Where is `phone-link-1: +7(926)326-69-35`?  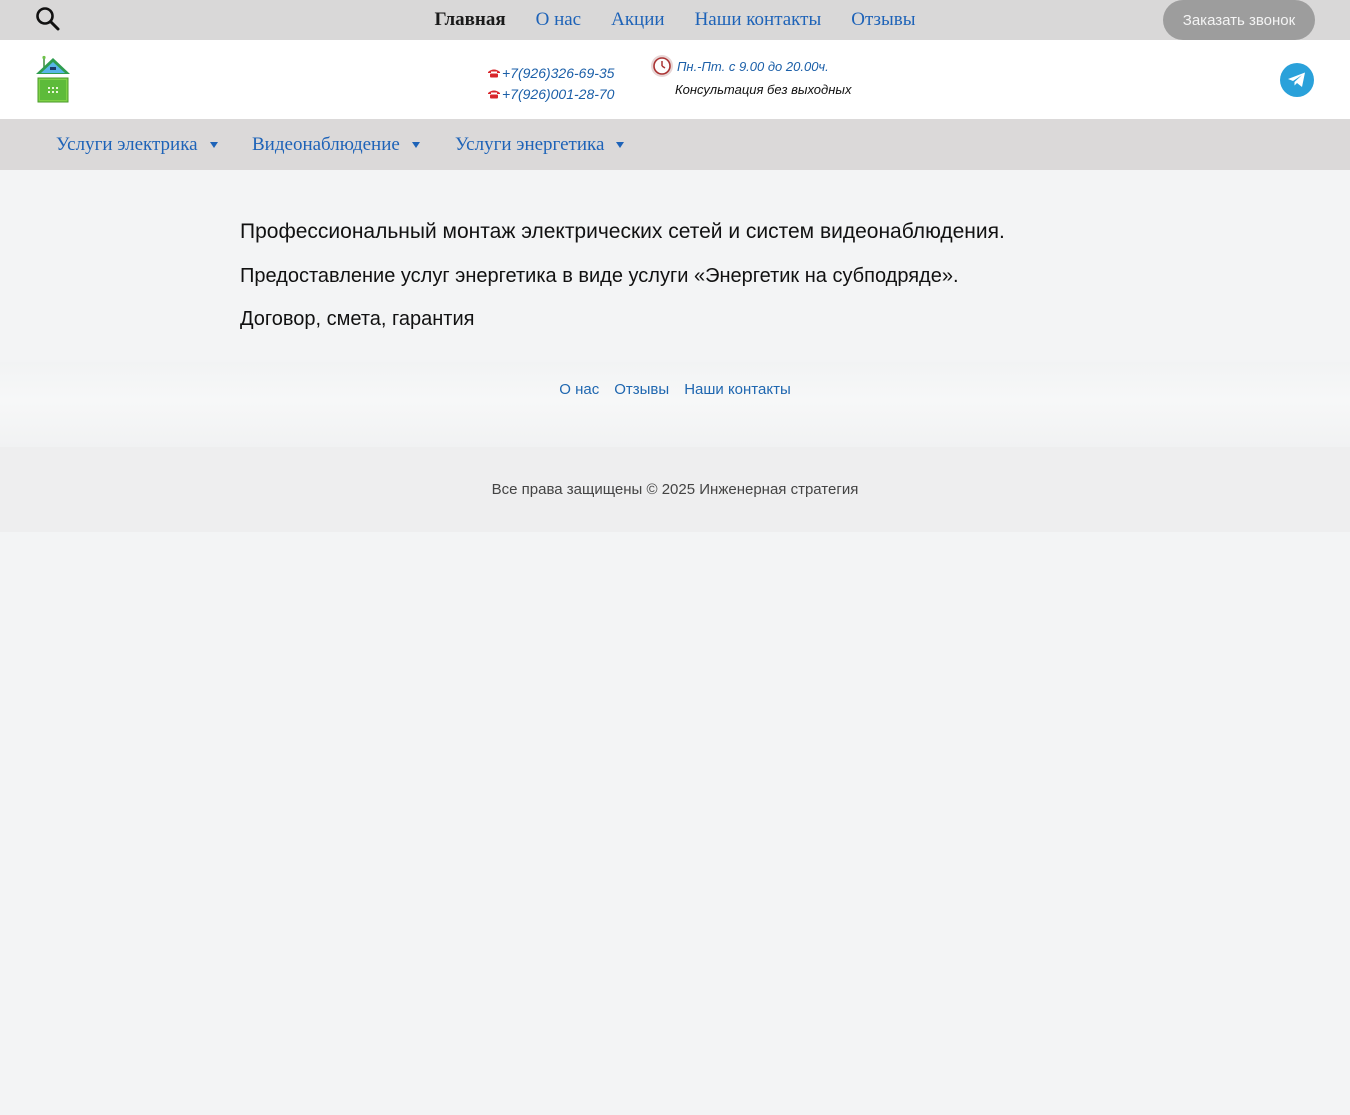
phone-link-1: +7(926)326-69-35 is located at coordinates (550, 72).